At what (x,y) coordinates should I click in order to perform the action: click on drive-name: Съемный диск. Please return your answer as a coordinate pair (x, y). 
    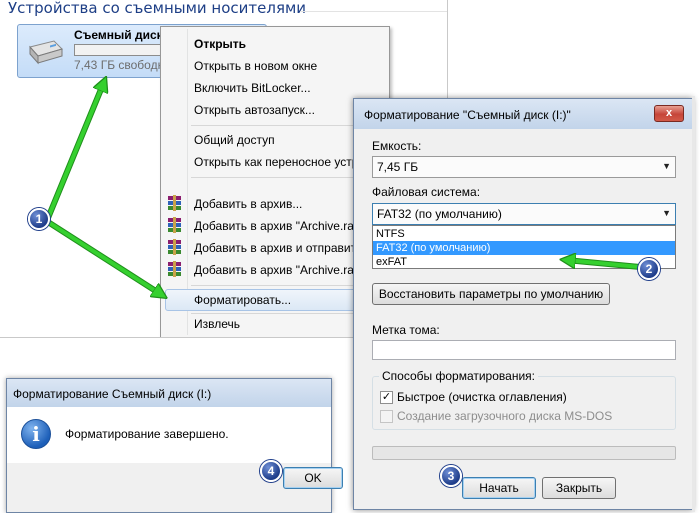
    Looking at the image, I should click on (118, 35).